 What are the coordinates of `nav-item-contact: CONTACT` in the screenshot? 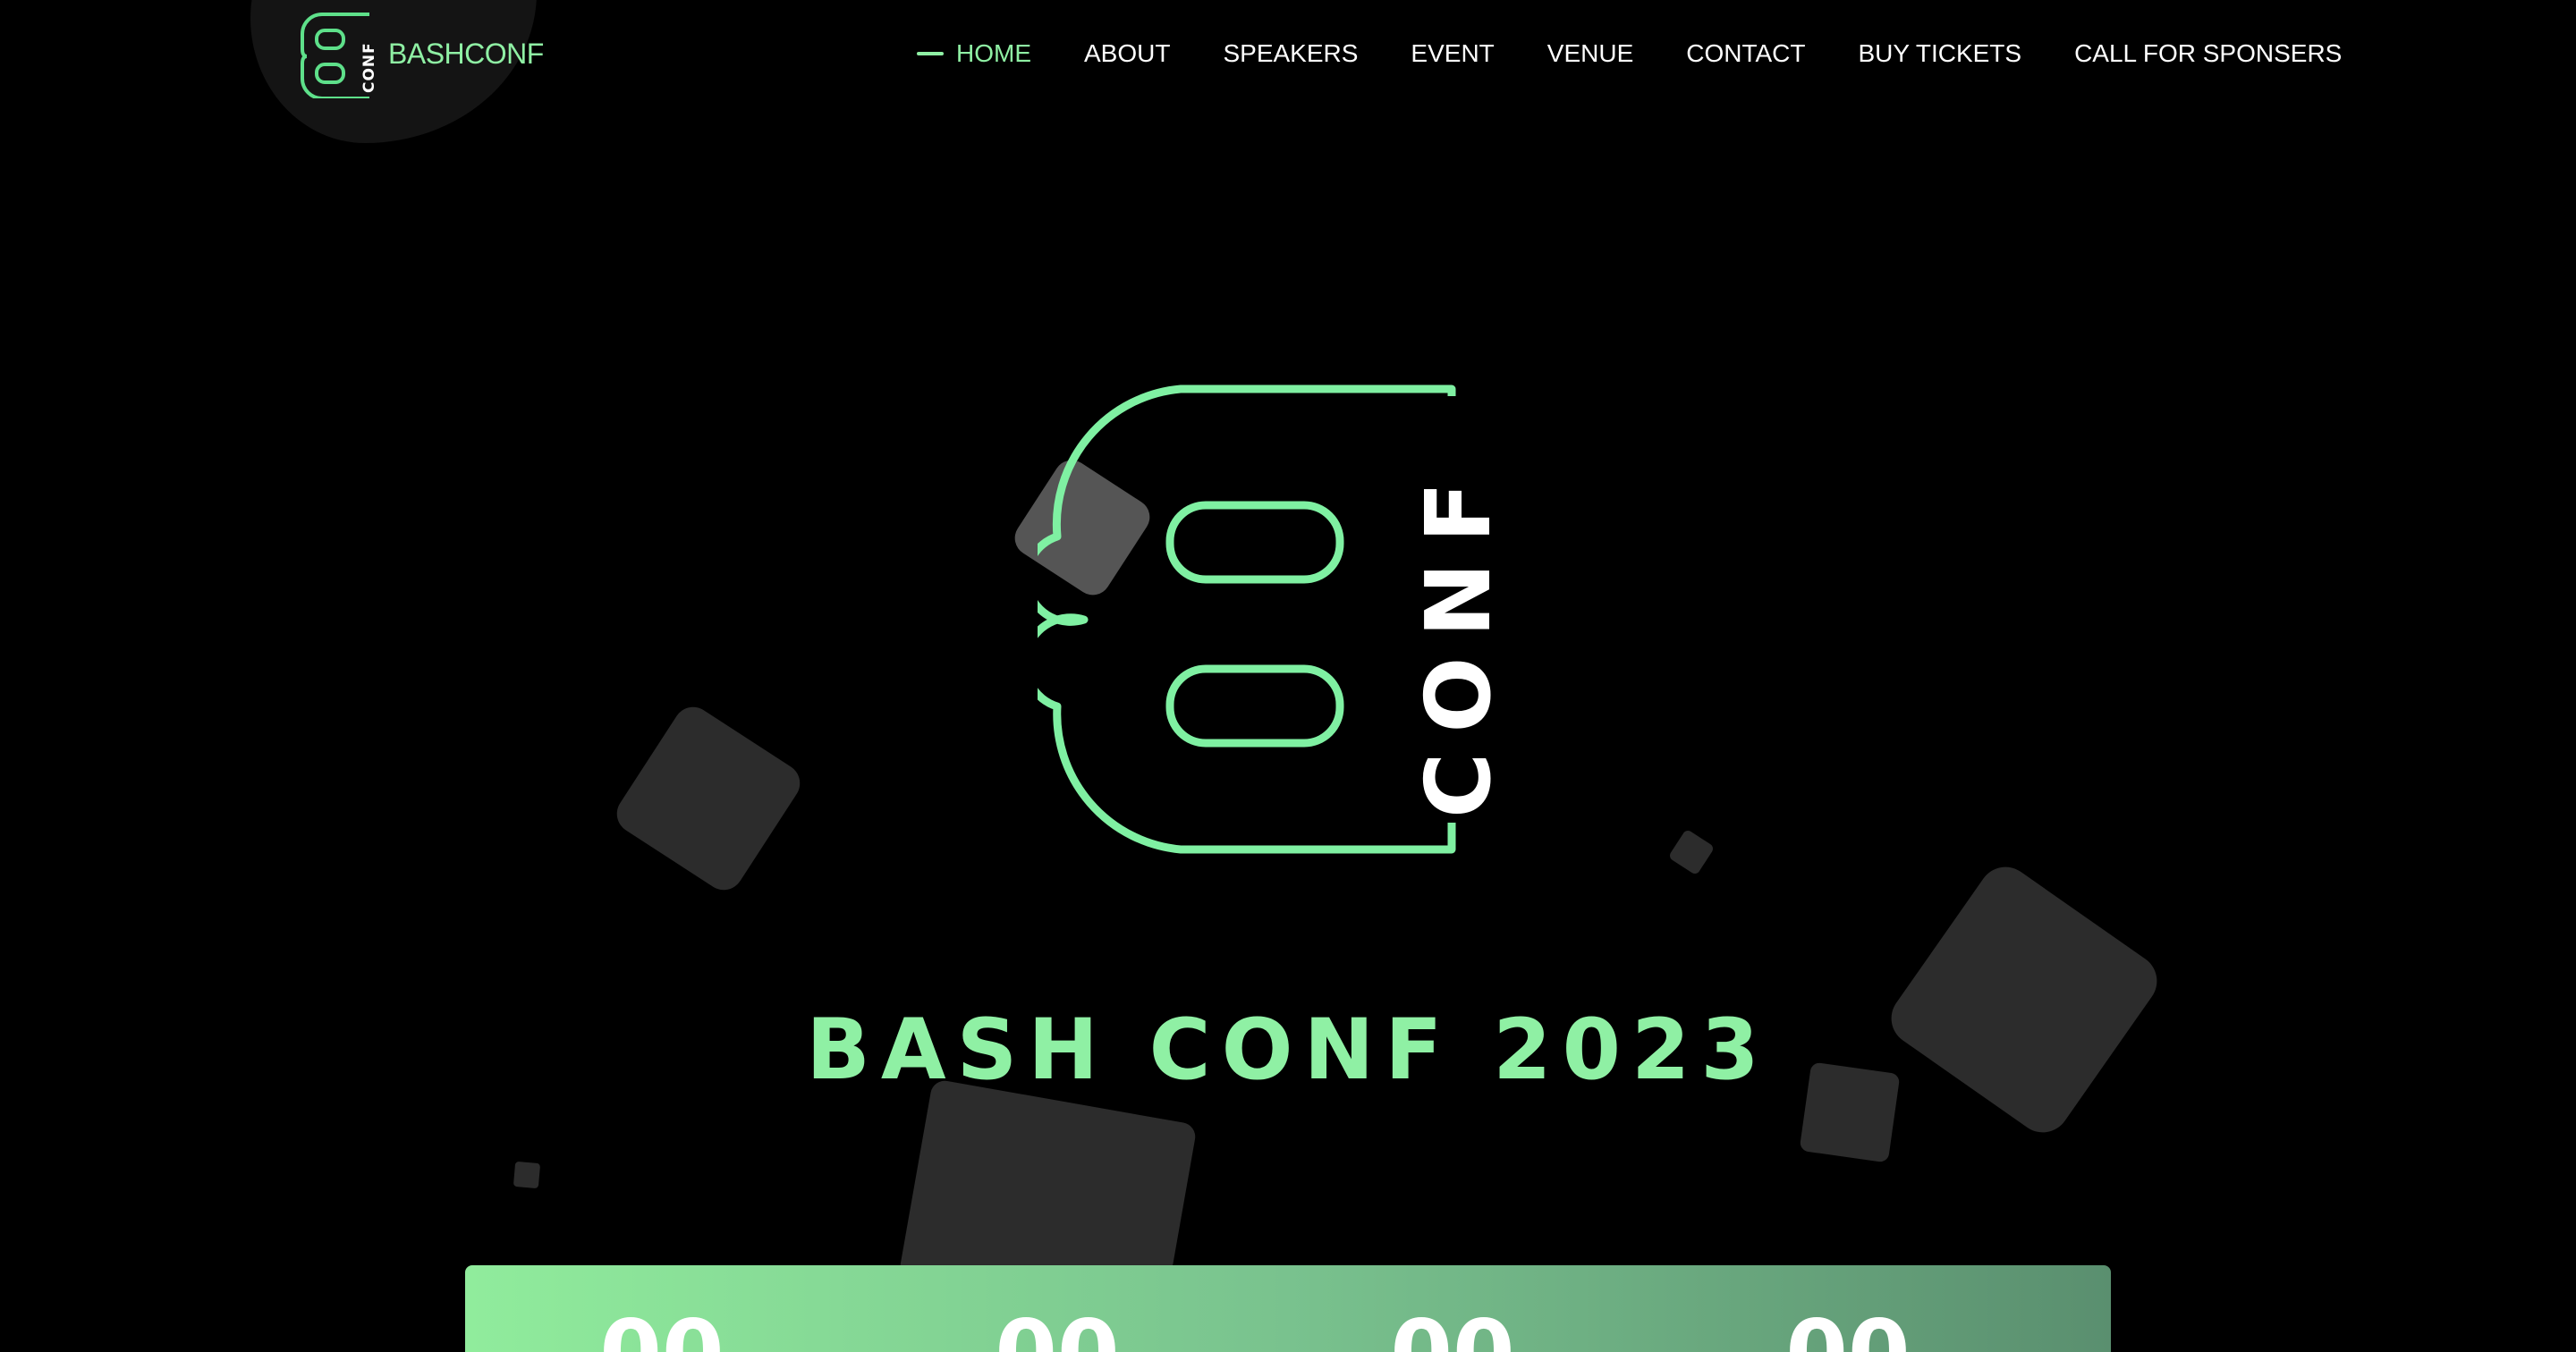 It's located at (1745, 53).